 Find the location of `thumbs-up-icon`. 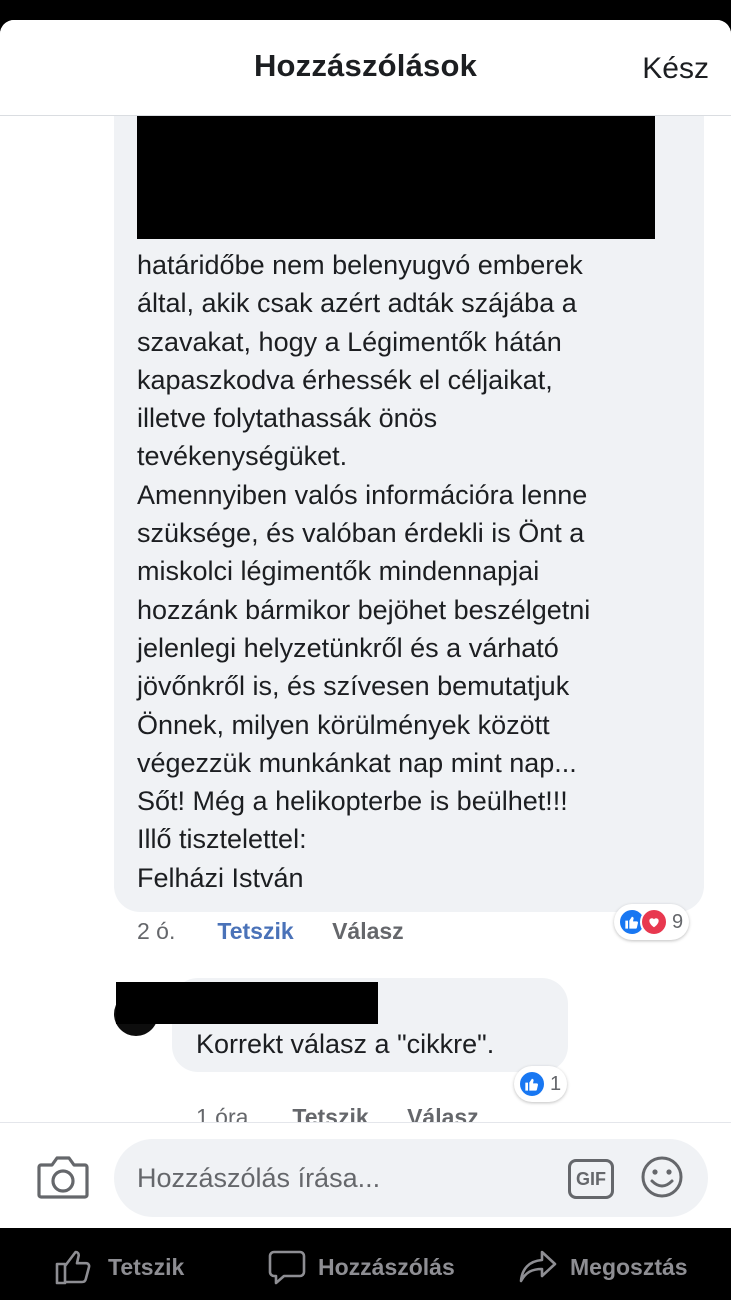

thumbs-up-icon is located at coordinates (73, 1267).